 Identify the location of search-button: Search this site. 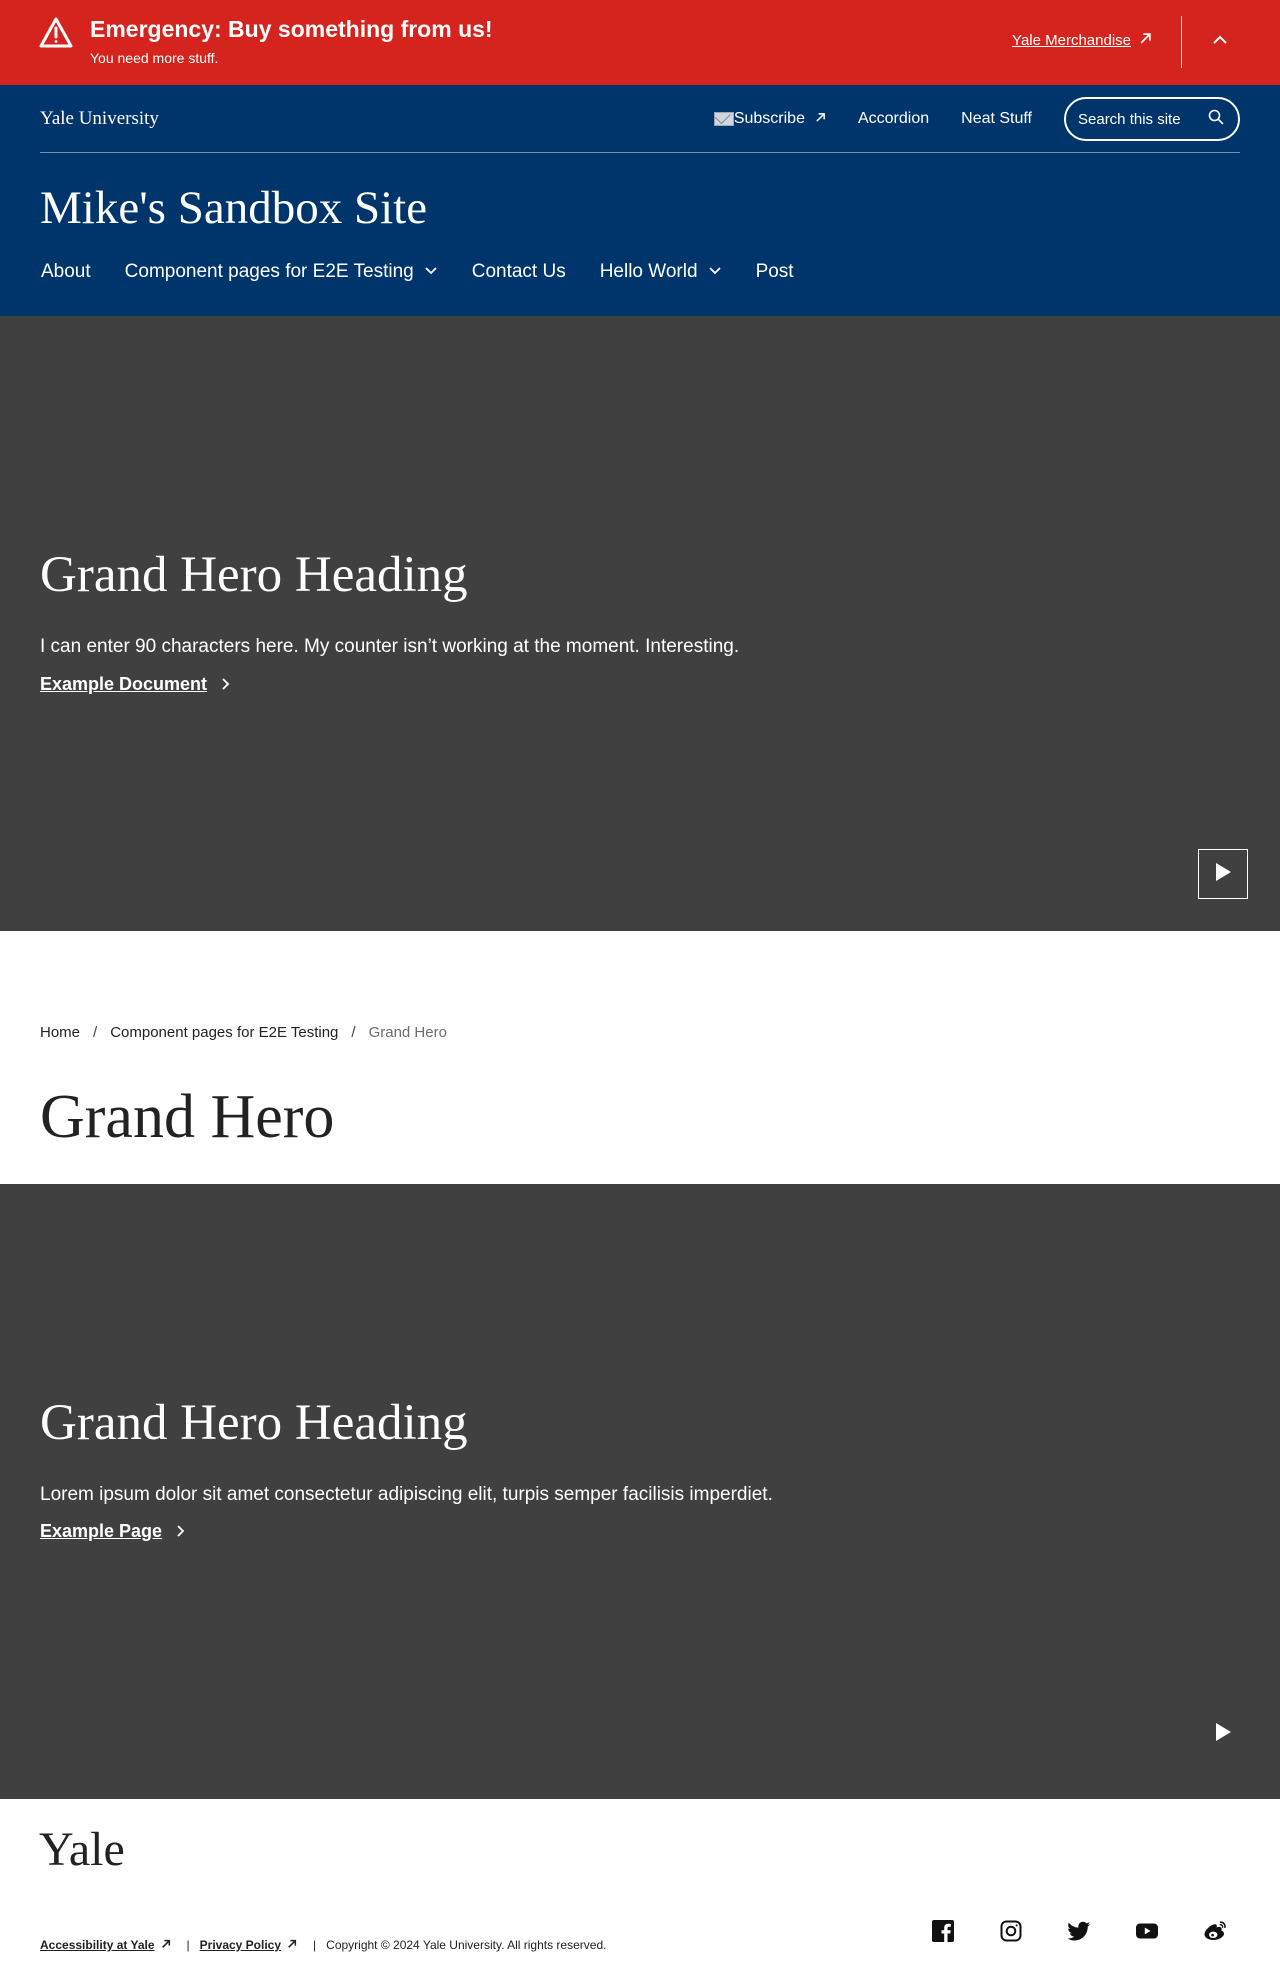
(1152, 119).